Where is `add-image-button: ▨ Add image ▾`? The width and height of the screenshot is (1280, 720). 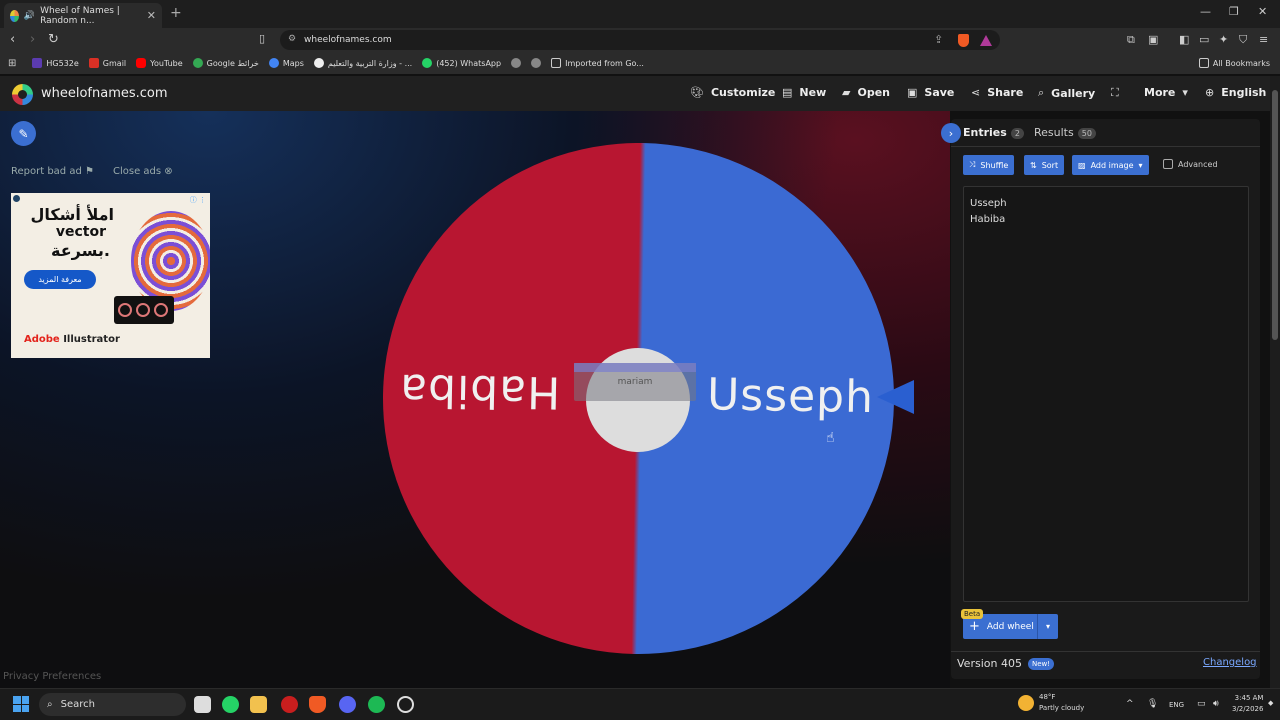
add-image-button: ▨ Add image ▾ is located at coordinates (1110, 165).